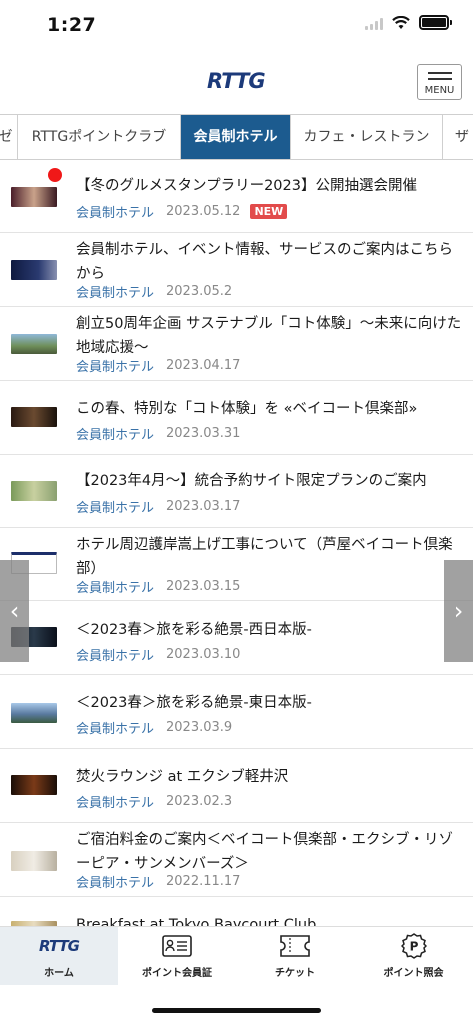 The height and width of the screenshot is (1024, 473). Describe the element at coordinates (269, 211) in the screenshot. I see `new-badge: NEW` at that location.